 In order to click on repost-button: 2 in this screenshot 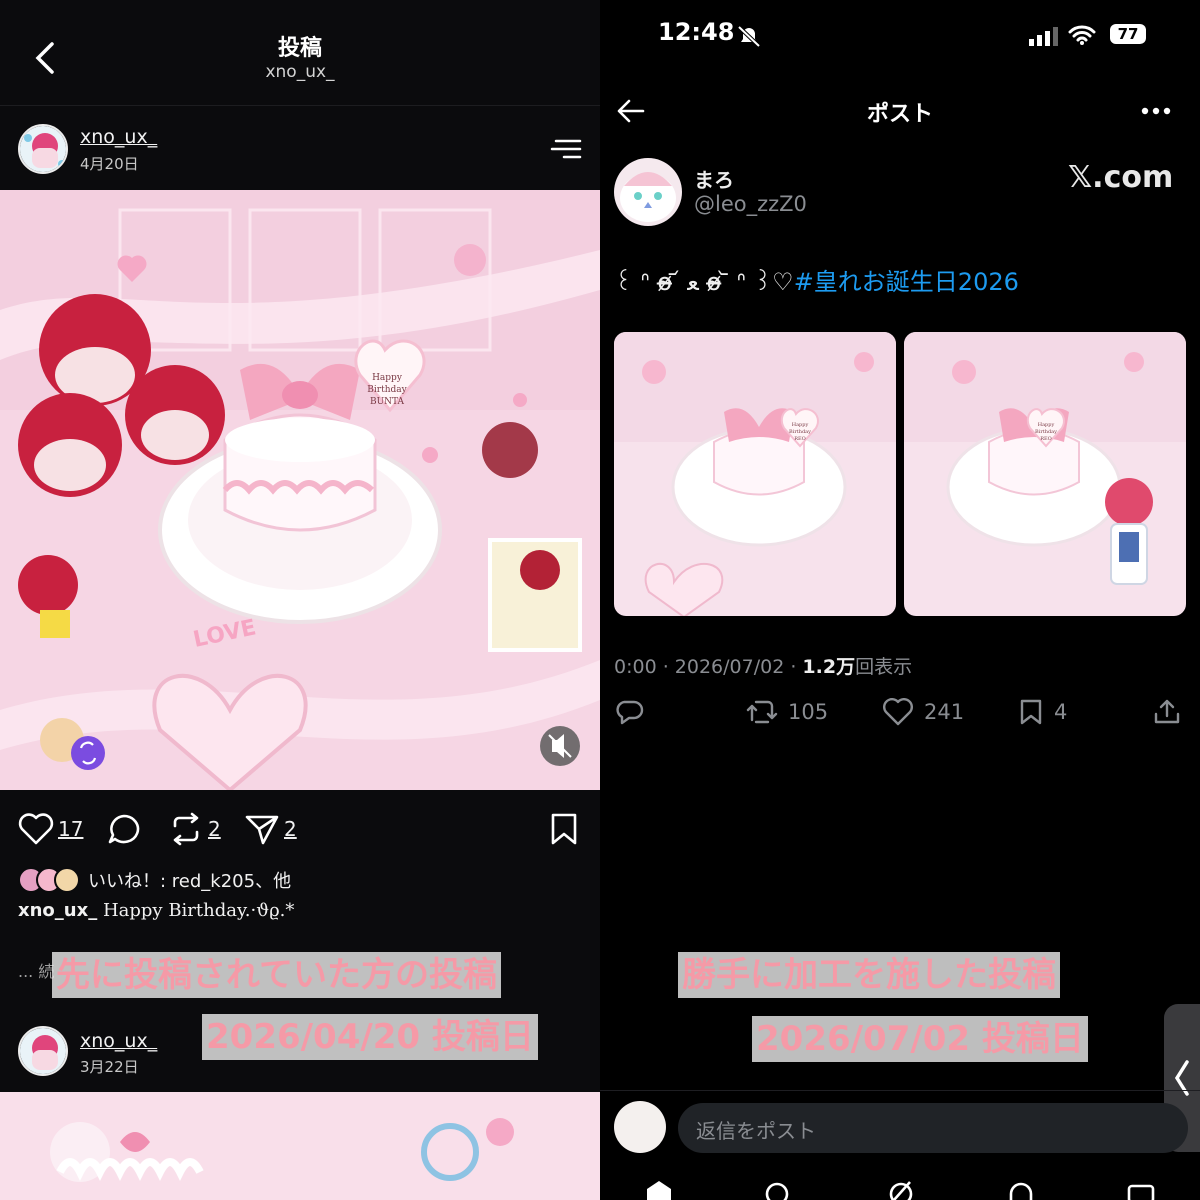, I will do `click(194, 829)`.